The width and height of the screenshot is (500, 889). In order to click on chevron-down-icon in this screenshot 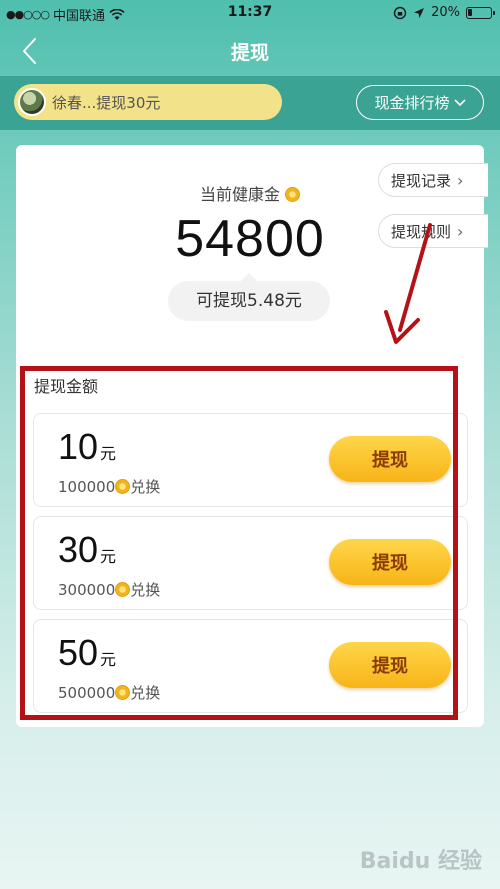, I will do `click(459, 102)`.